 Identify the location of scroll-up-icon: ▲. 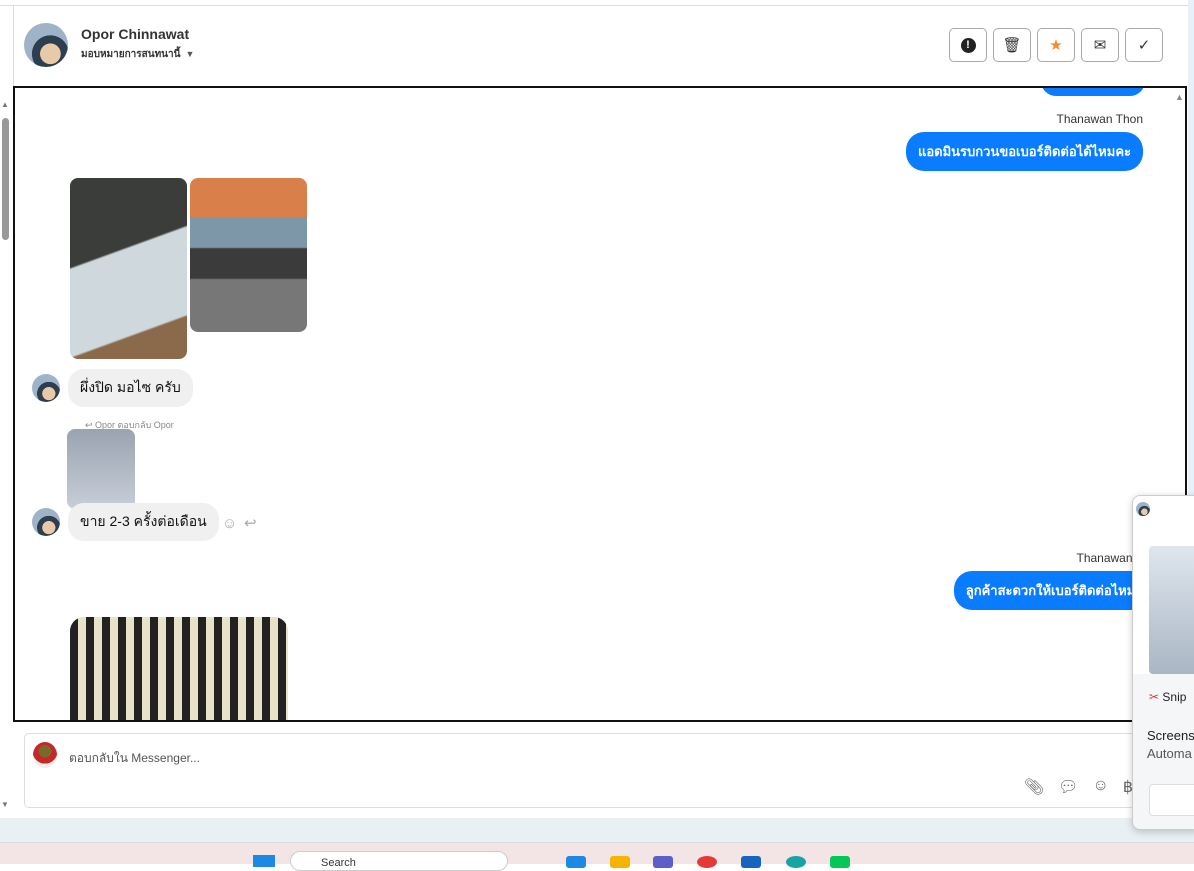
(5, 104).